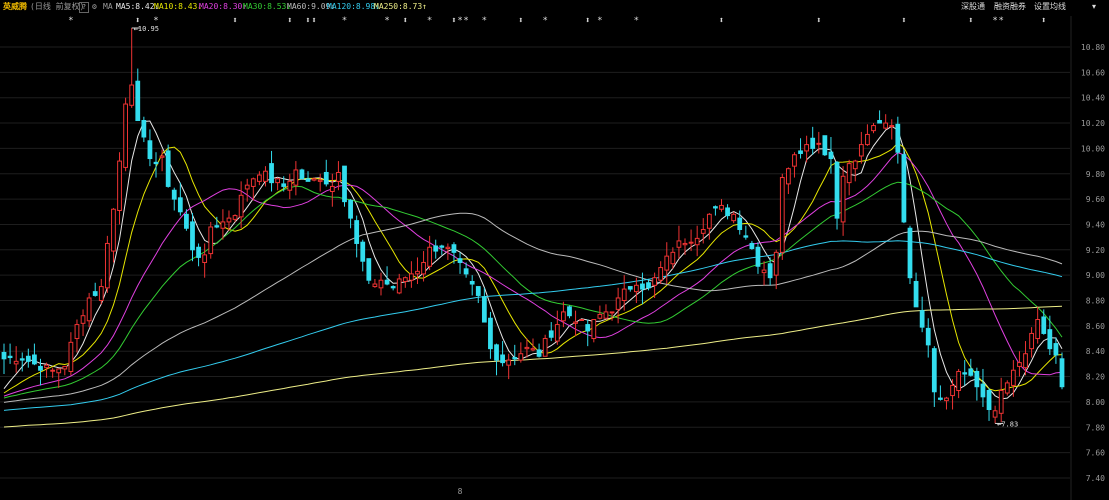  Describe the element at coordinates (1095, 478) in the screenshot. I see `price-tick-label: 7.40` at that location.